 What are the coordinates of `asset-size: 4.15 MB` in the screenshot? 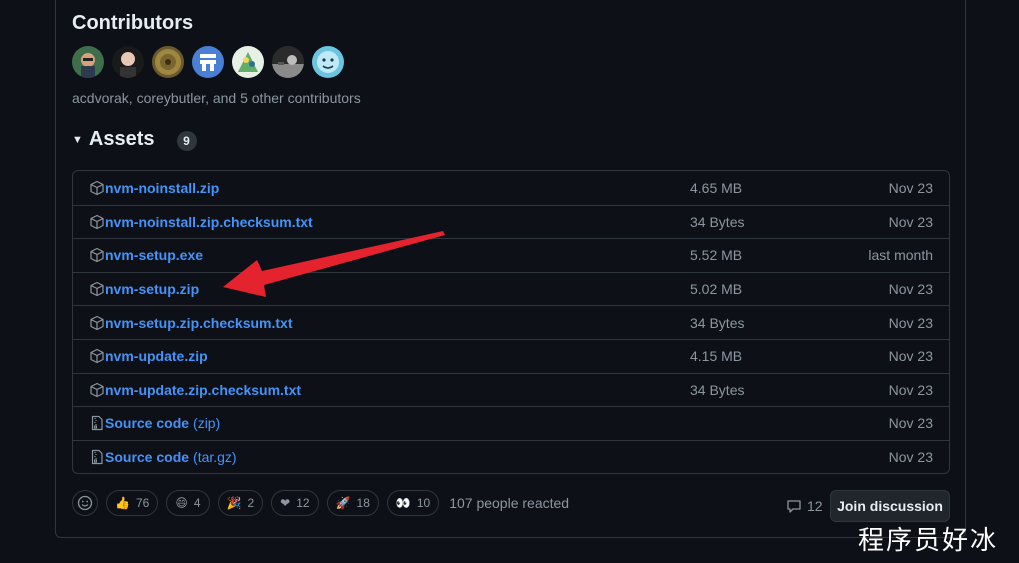 It's located at (716, 356).